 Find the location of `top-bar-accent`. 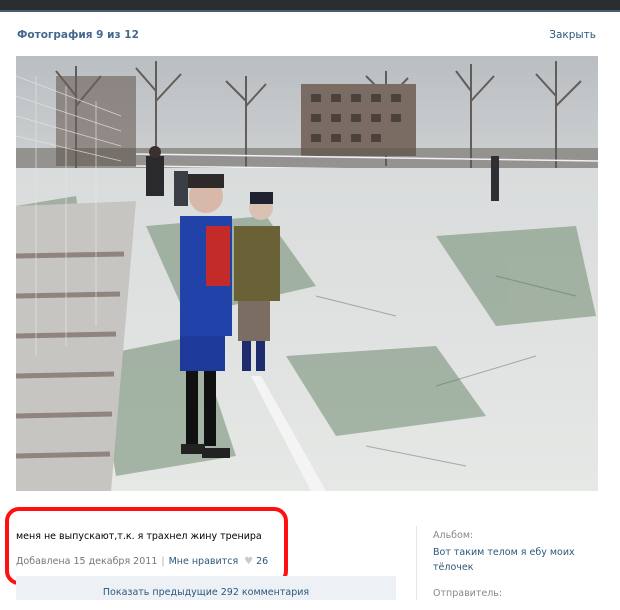

top-bar-accent is located at coordinates (310, 11).